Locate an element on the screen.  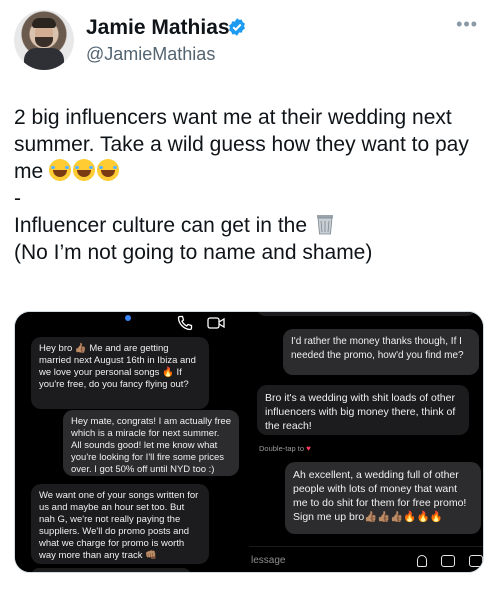
dm-header is located at coordinates (131, 322).